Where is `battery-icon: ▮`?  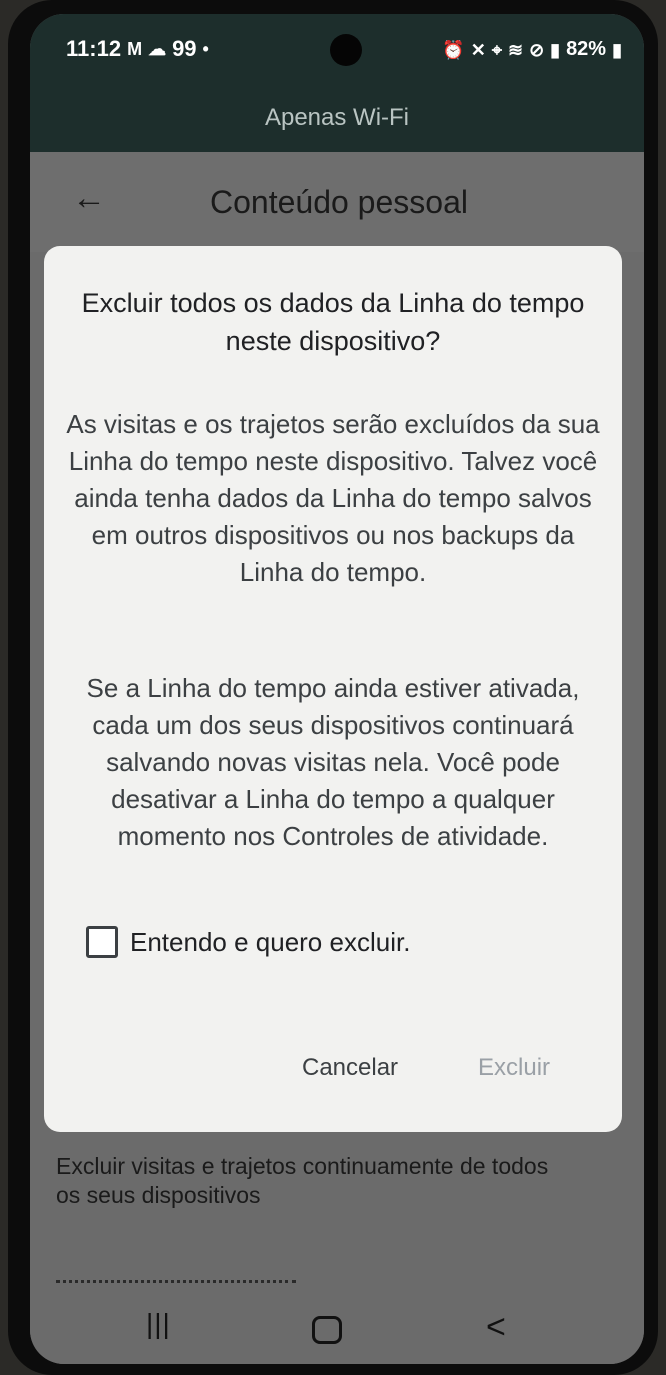 battery-icon: ▮ is located at coordinates (617, 49).